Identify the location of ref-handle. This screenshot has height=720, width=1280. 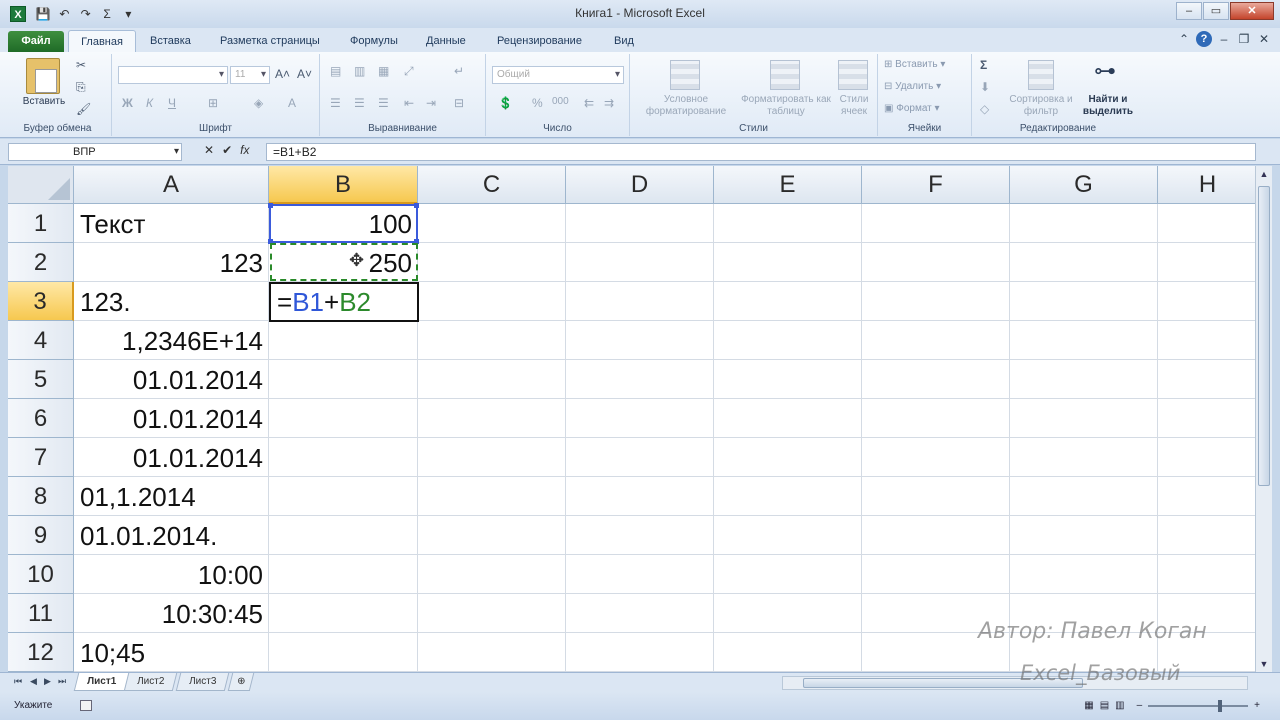
(270, 205).